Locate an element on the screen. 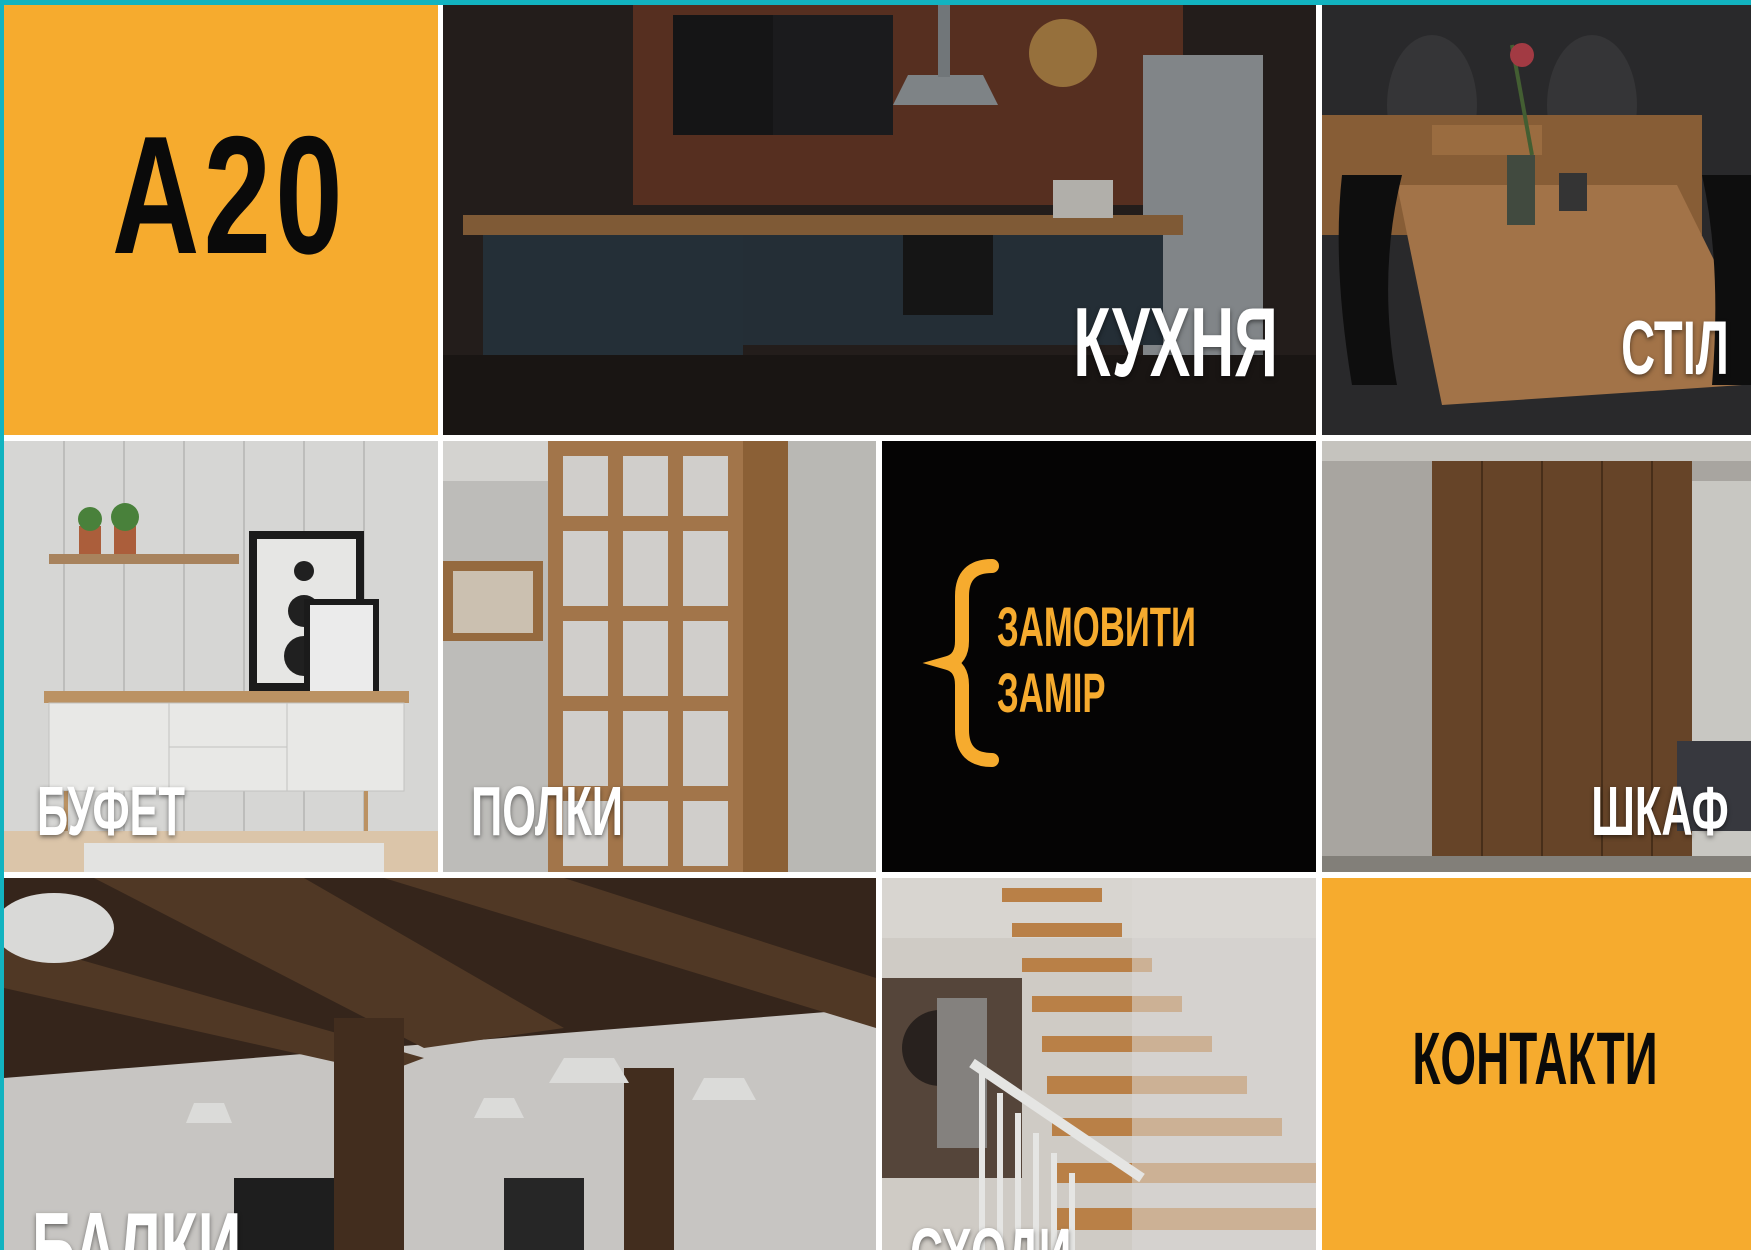  tile-buffet: БУФЕТ is located at coordinates (221, 656).